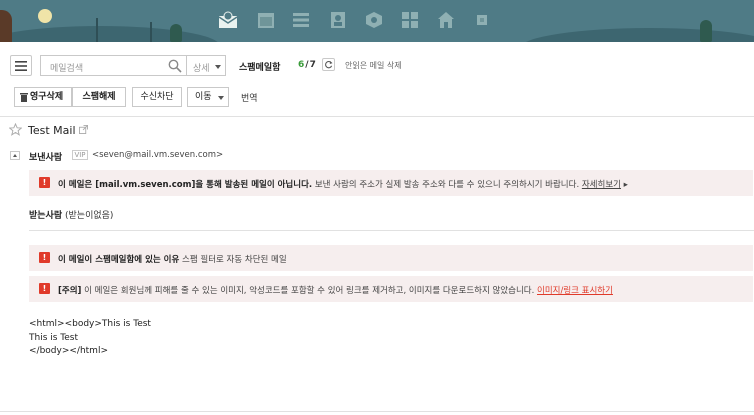 The height and width of the screenshot is (415, 754). I want to click on top-banner, so click(377, 21).